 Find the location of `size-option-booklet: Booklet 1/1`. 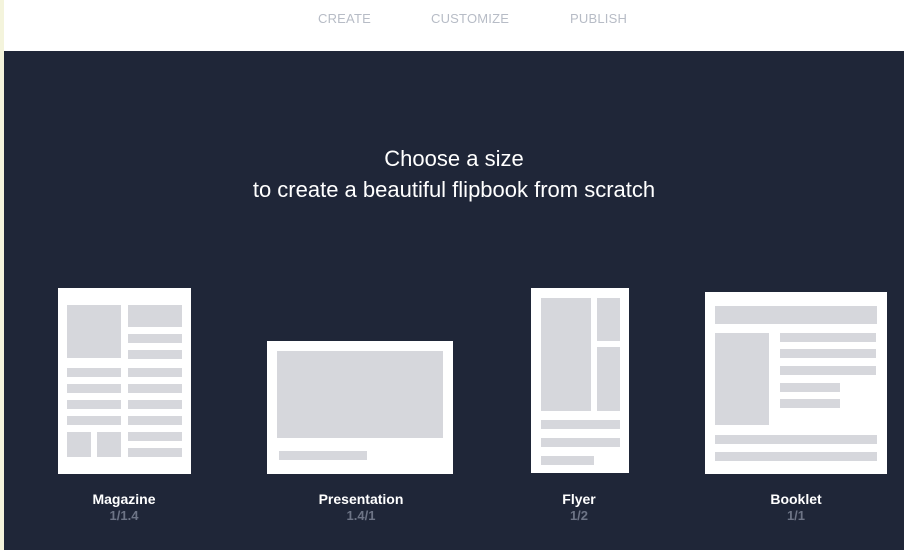

size-option-booklet: Booklet 1/1 is located at coordinates (796, 410).